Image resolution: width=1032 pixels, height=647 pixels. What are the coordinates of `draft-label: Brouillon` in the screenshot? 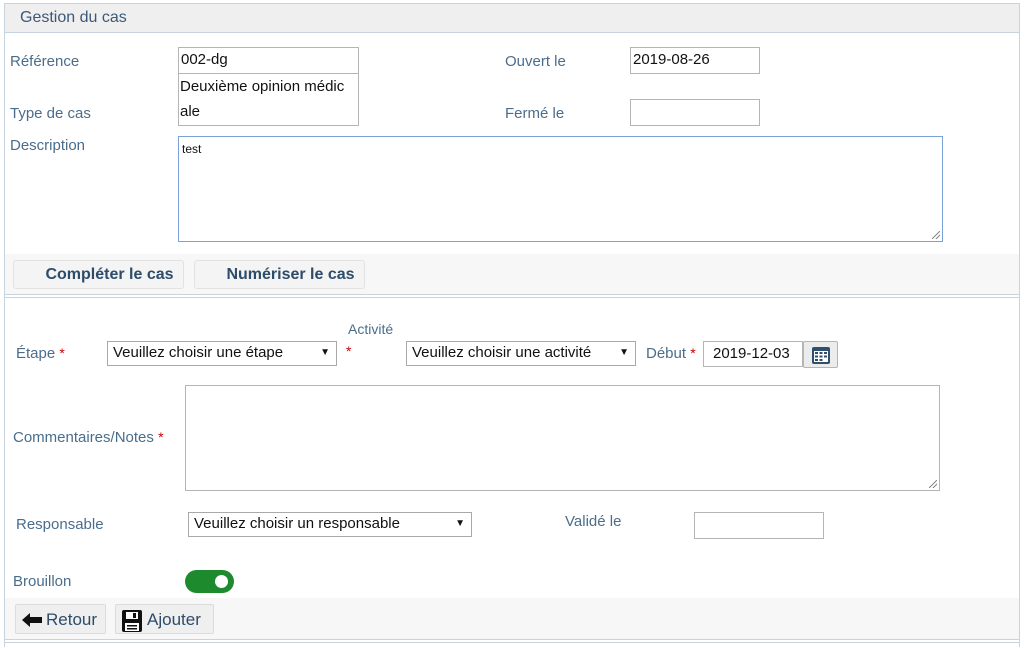 It's located at (42, 581).